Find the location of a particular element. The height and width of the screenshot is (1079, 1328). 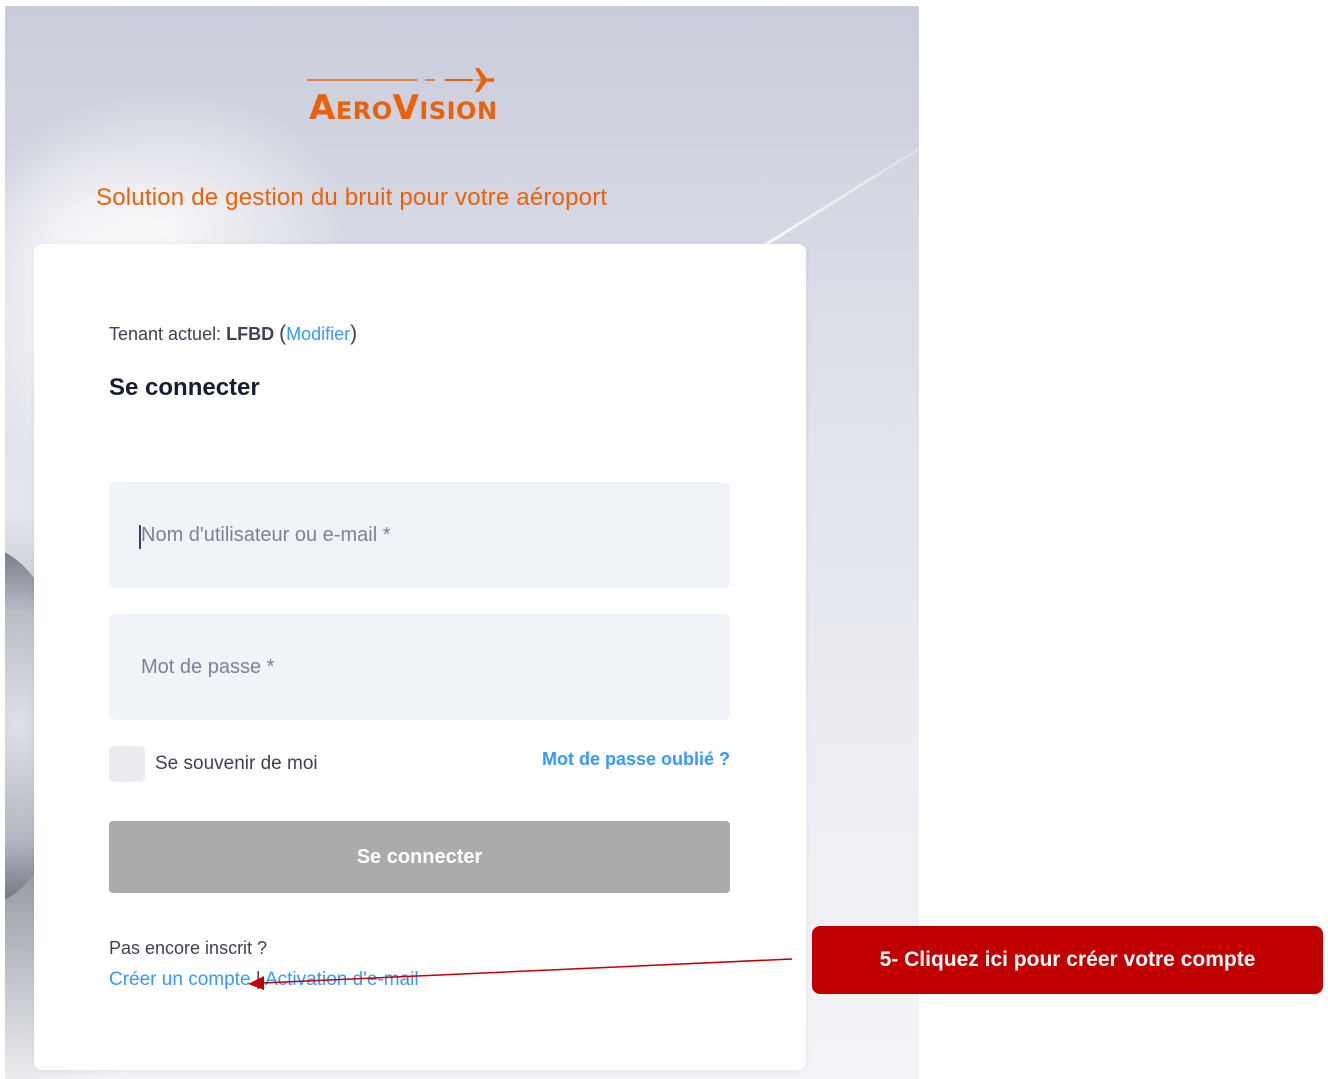

logo-text: AeroVision is located at coordinates (403, 108).